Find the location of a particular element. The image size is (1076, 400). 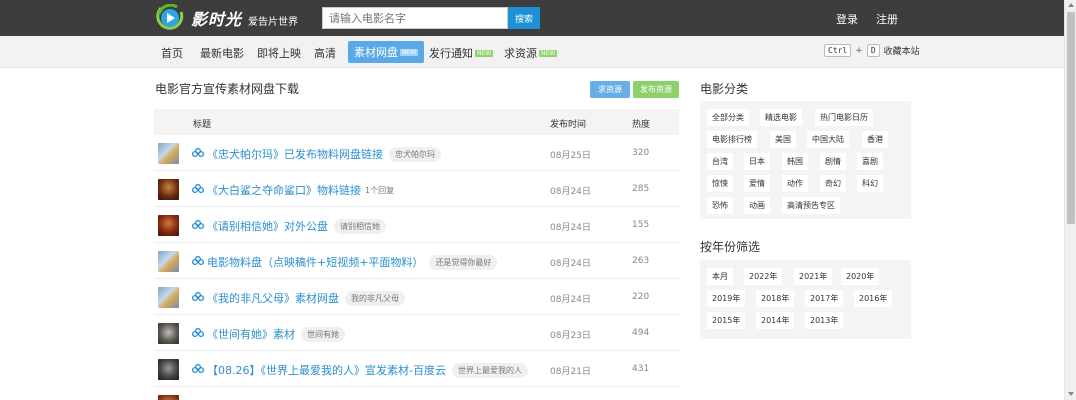

column-title: 标题 is located at coordinates (202, 125).